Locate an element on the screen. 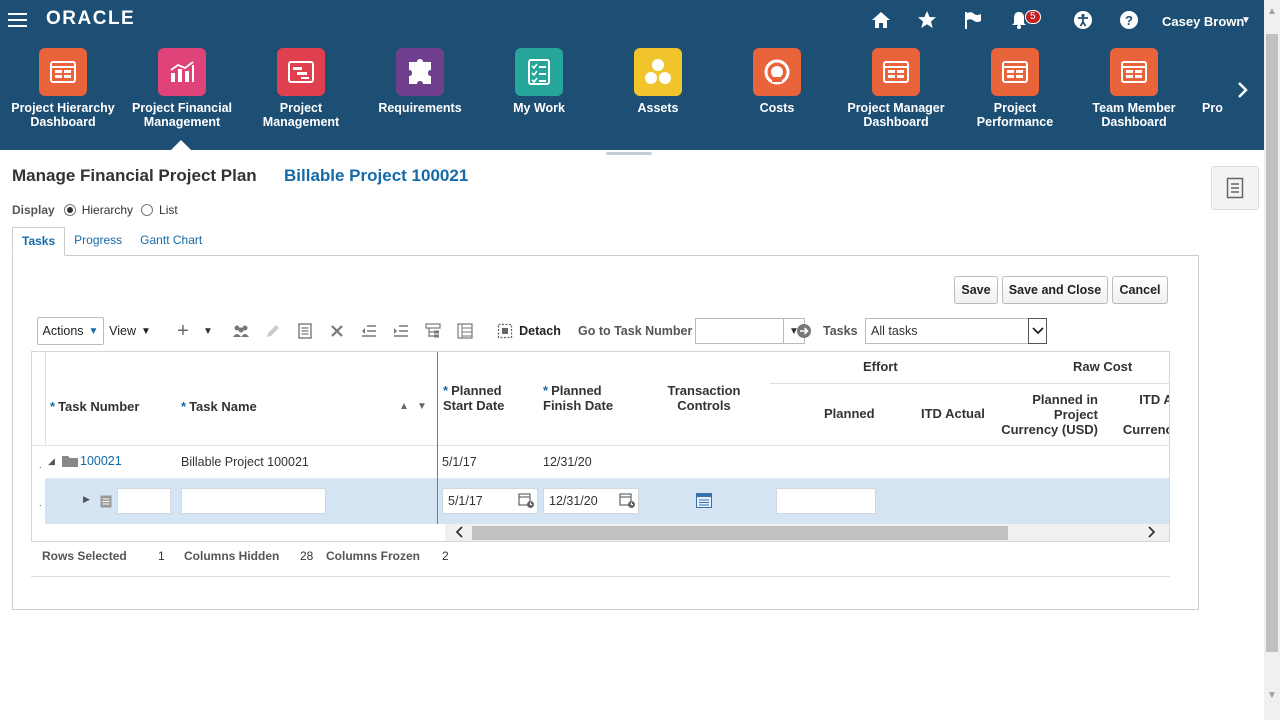 The image size is (1280, 720). expand-all-icon is located at coordinates (465, 331).